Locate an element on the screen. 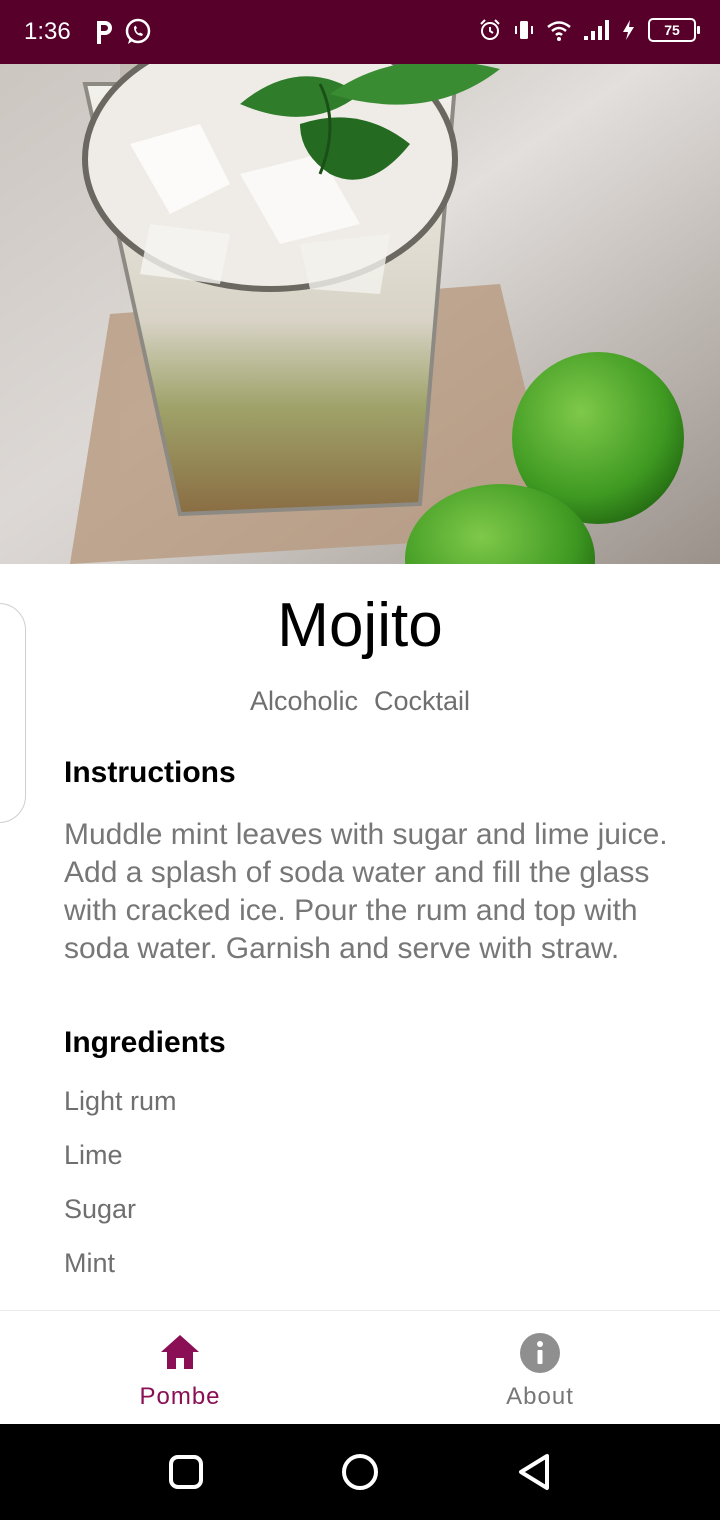 This screenshot has height=1520, width=720. signal-icon is located at coordinates (596, 30).